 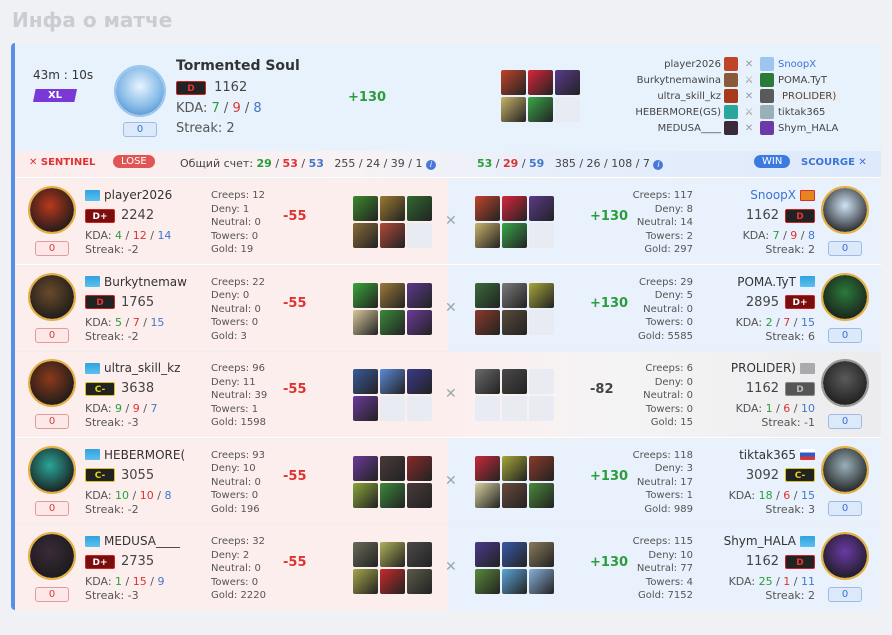 I want to click on player-name: Shym_HALA, so click(x=769, y=541).